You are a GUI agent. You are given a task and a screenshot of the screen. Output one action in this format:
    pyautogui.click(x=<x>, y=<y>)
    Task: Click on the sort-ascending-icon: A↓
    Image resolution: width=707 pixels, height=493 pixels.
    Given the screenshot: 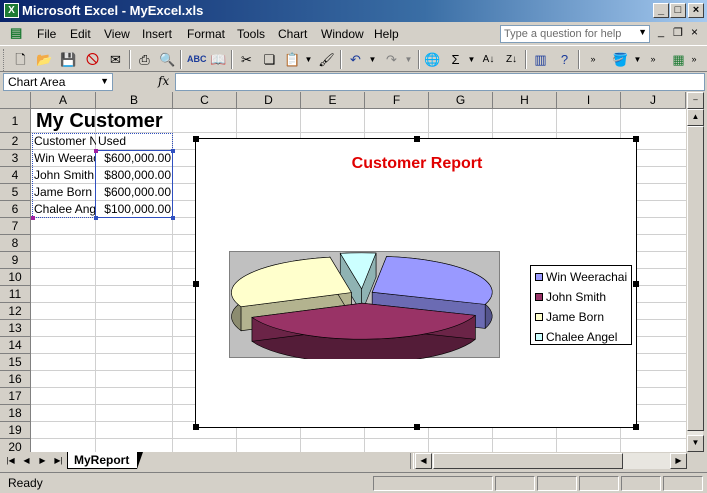 What is the action you would take?
    pyautogui.click(x=488, y=59)
    